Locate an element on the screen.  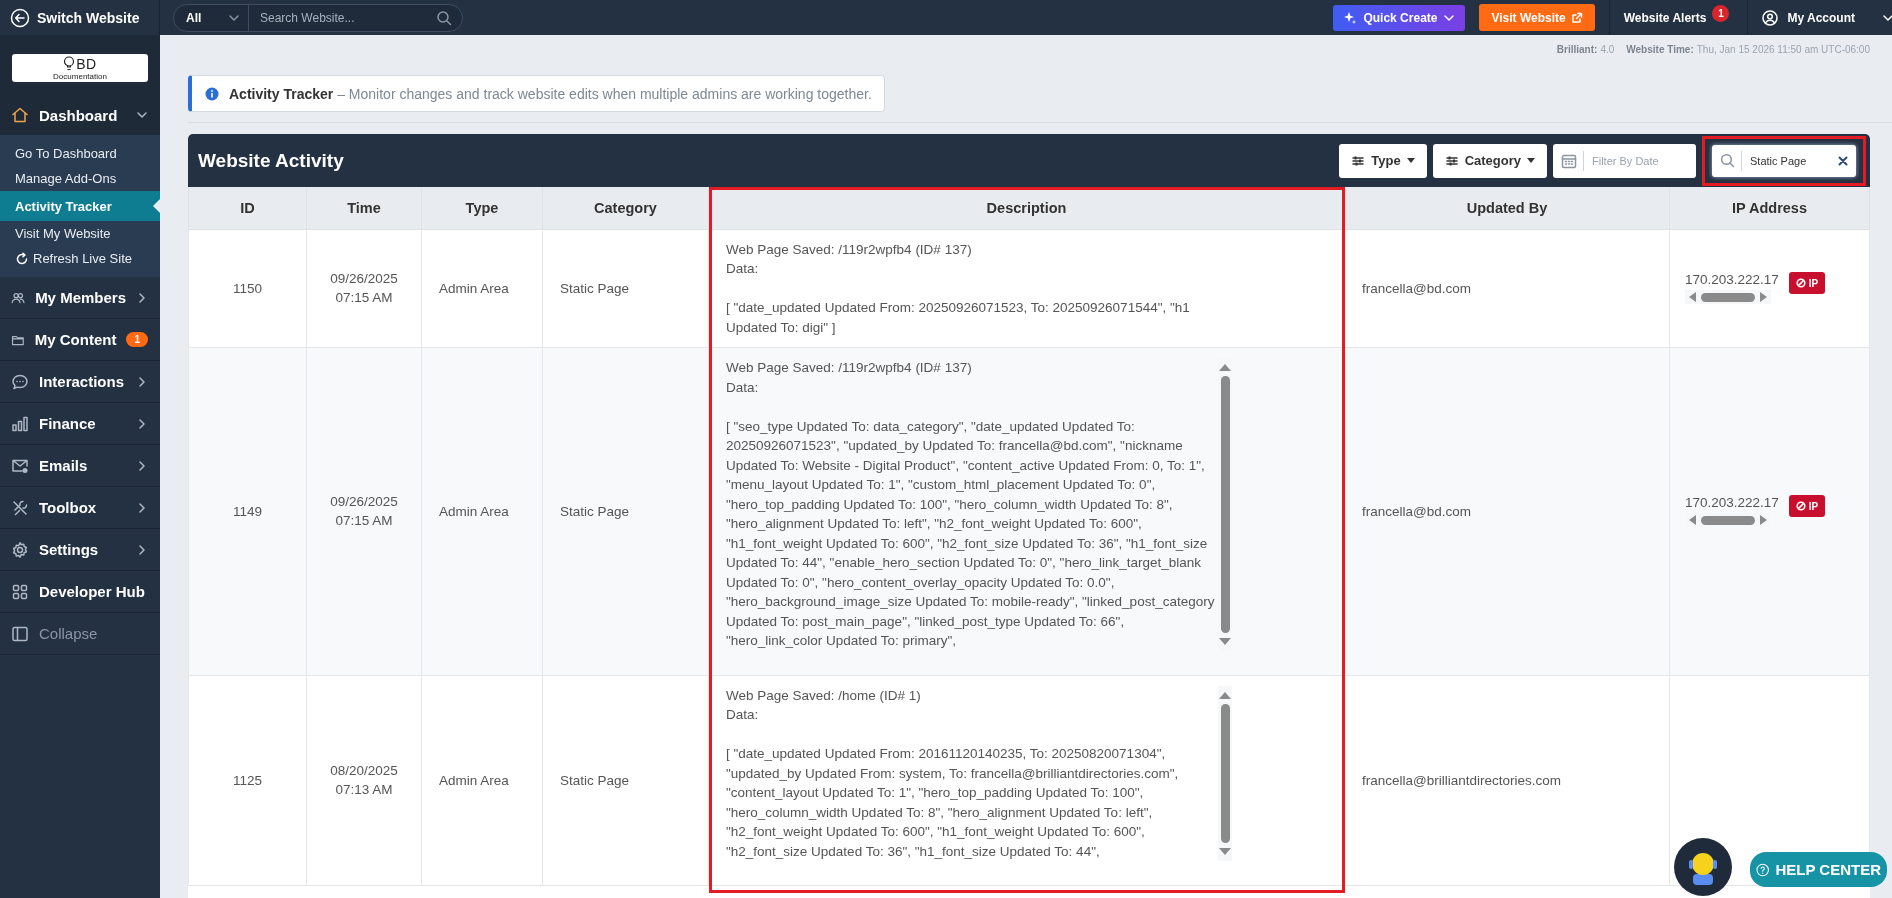
sidebar-menu-item: My Members is located at coordinates (80, 298).